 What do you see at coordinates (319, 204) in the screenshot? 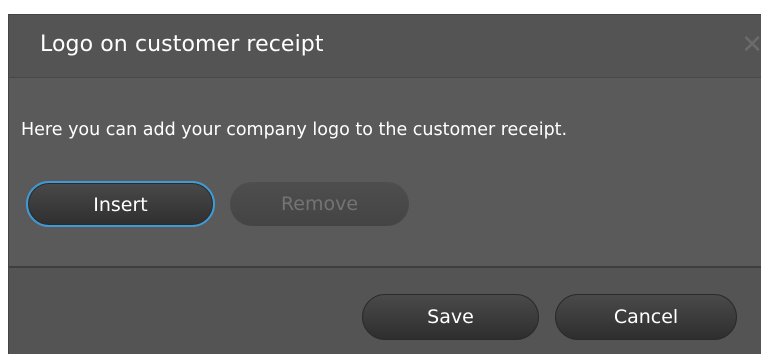
I see `remove-button: Remove` at bounding box center [319, 204].